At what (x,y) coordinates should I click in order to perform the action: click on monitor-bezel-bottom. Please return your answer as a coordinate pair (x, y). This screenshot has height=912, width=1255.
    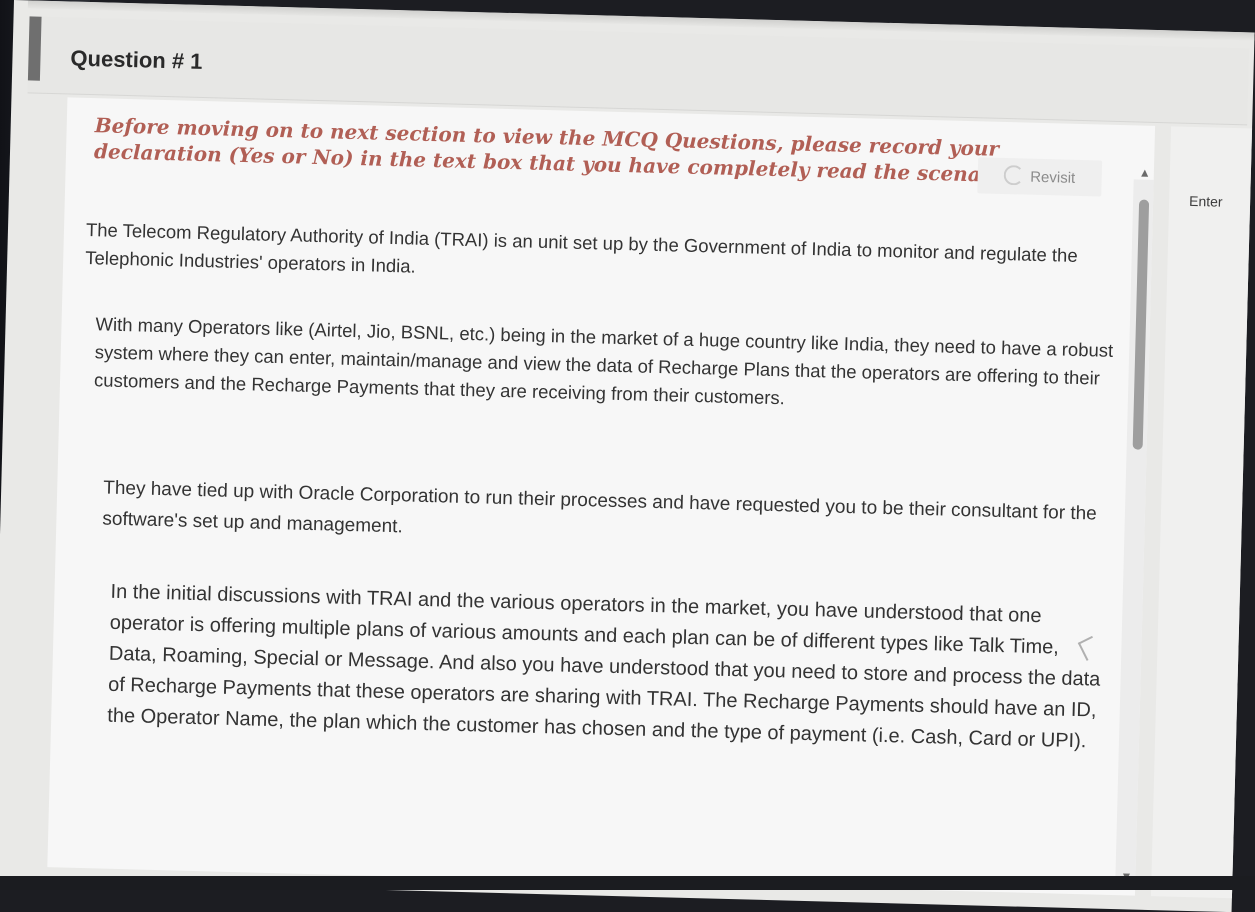
    Looking at the image, I should click on (627, 883).